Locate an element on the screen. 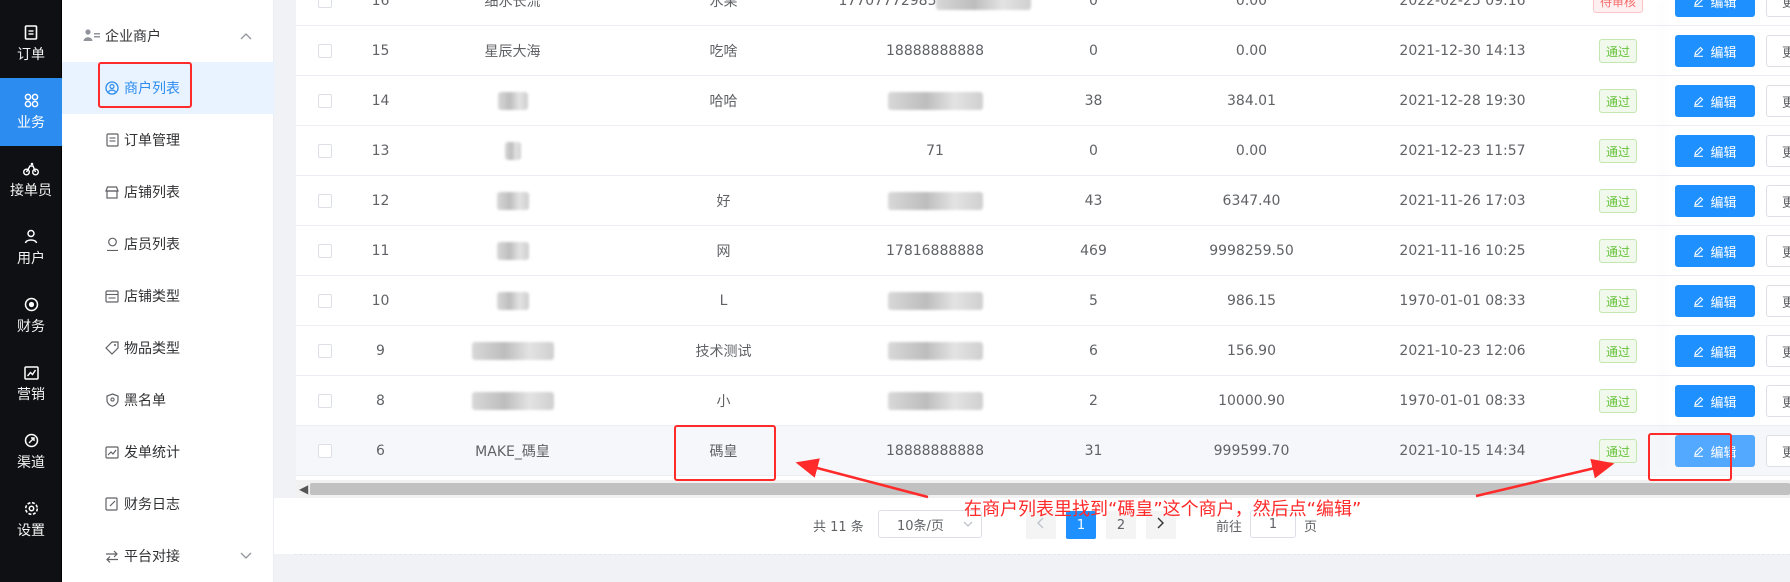 Image resolution: width=1790 pixels, height=582 pixels. scroll-left-icon: ◀ is located at coordinates (303, 489).